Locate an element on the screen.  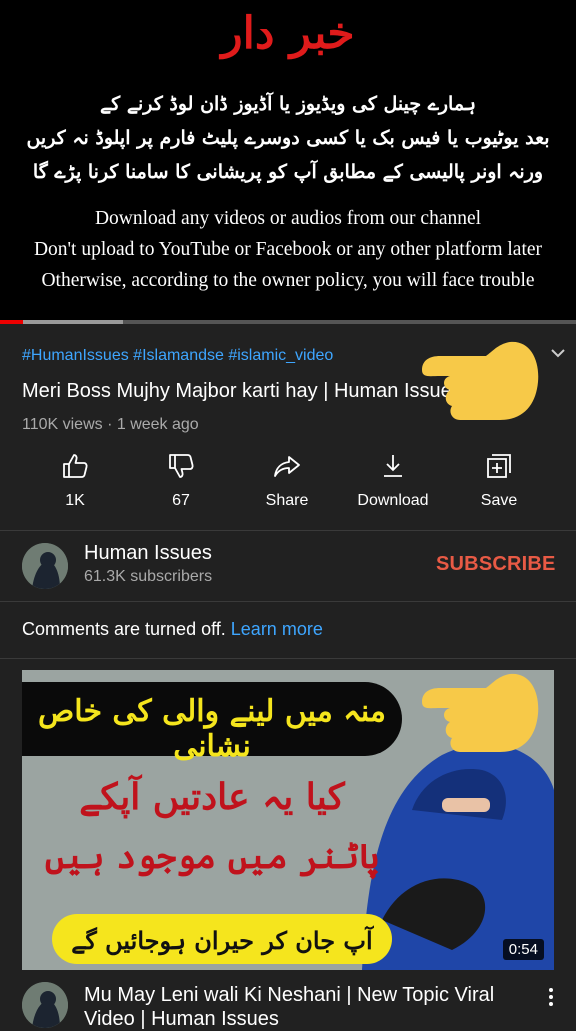
share-icon is located at coordinates (287, 466).